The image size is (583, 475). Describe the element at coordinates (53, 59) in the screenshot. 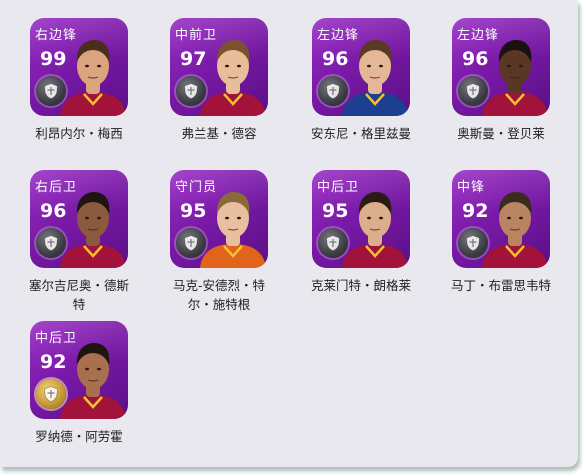

I see `rating-value: 99` at that location.